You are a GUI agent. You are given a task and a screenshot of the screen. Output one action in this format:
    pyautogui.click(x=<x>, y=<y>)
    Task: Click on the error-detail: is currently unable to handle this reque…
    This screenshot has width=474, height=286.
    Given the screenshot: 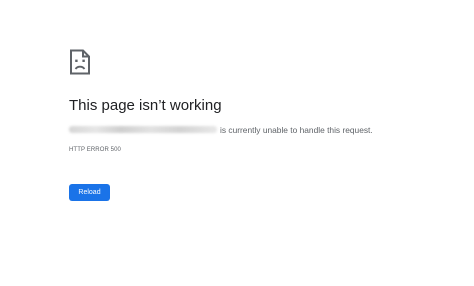 What is the action you would take?
    pyautogui.click(x=221, y=130)
    